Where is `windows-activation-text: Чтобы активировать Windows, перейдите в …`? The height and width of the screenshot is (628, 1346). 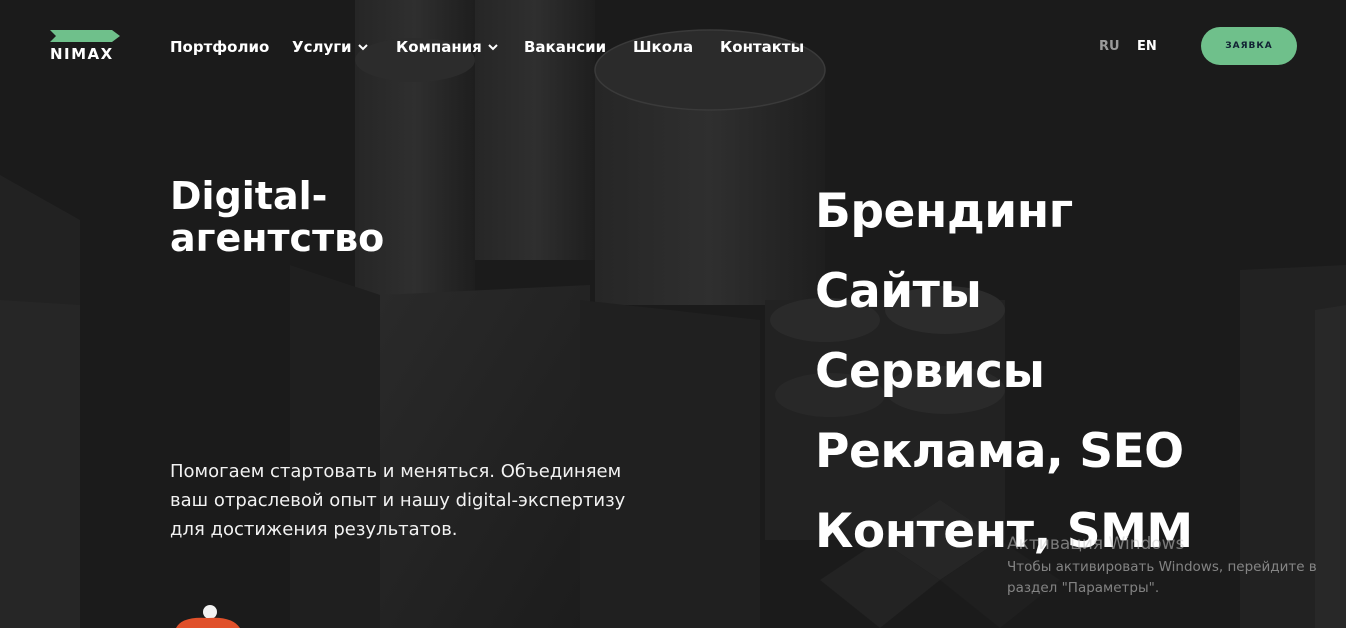
windows-activation-text: Чтобы активировать Windows, перейдите в … is located at coordinates (1162, 577).